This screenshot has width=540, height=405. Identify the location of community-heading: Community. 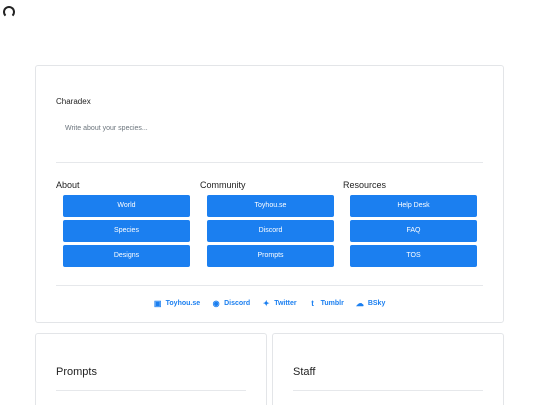
(223, 185).